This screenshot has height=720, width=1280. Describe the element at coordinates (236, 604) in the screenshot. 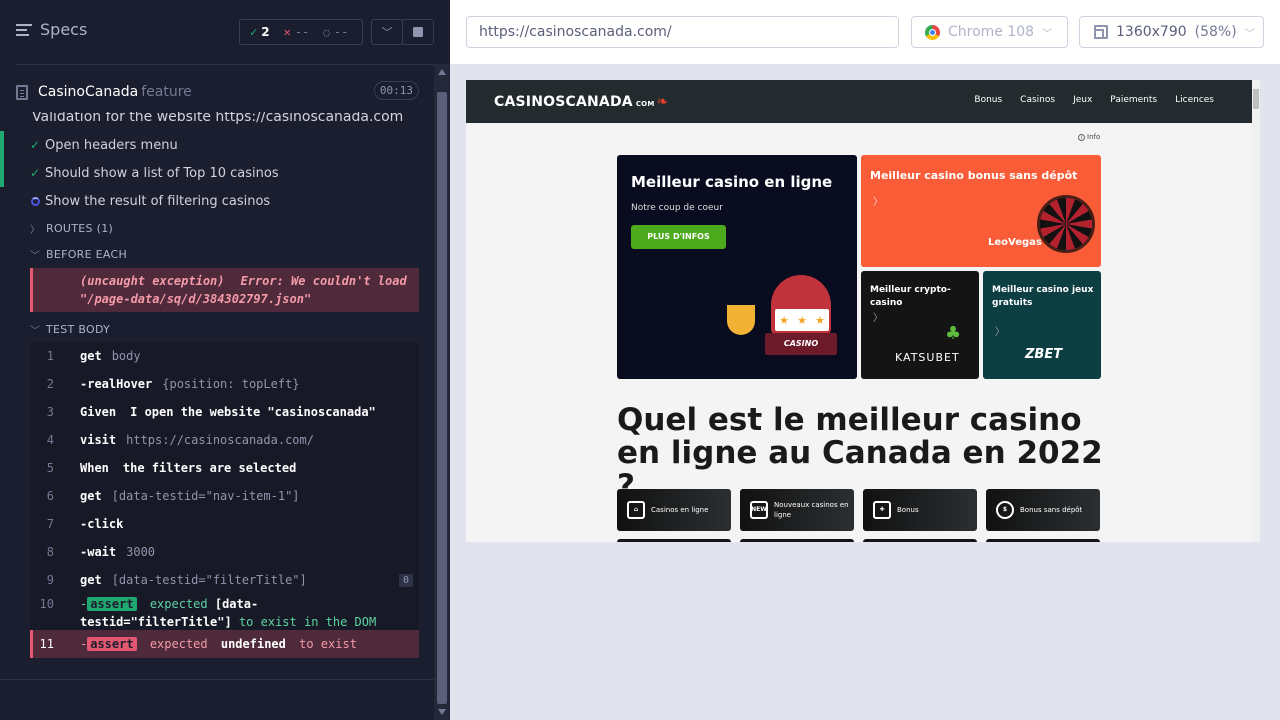

I see `assert-subject: [data-` at that location.